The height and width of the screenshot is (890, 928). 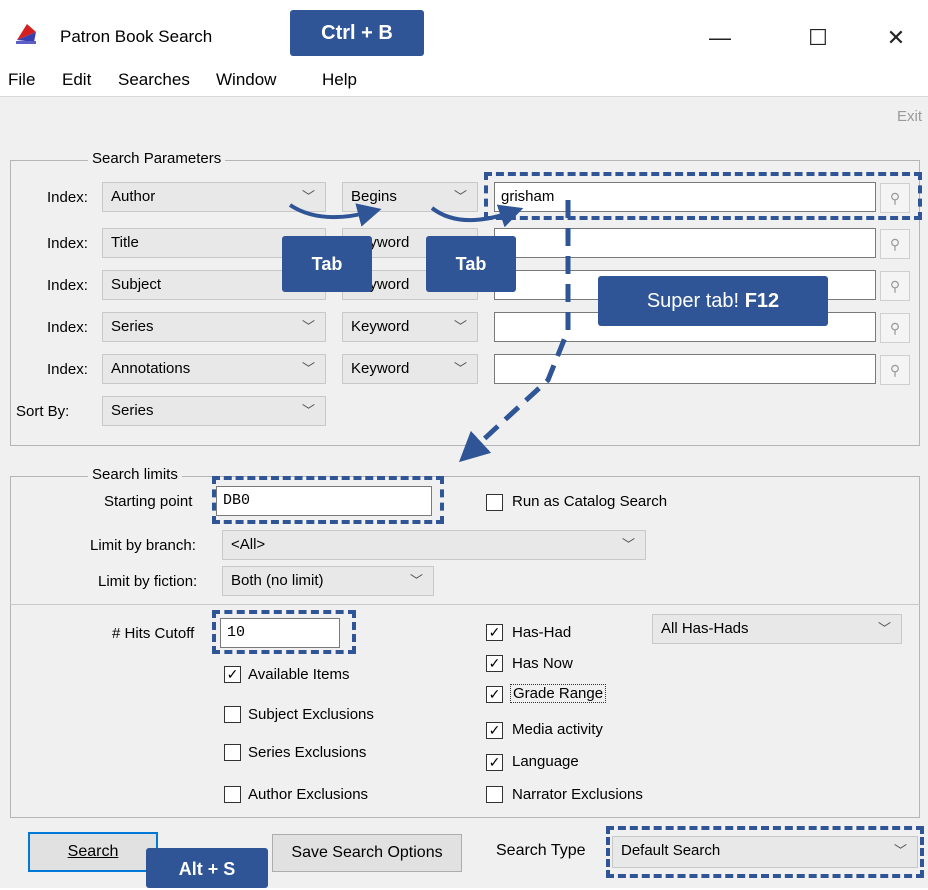 What do you see at coordinates (207, 868) in the screenshot?
I see `alt-s-callout: Alt + S` at bounding box center [207, 868].